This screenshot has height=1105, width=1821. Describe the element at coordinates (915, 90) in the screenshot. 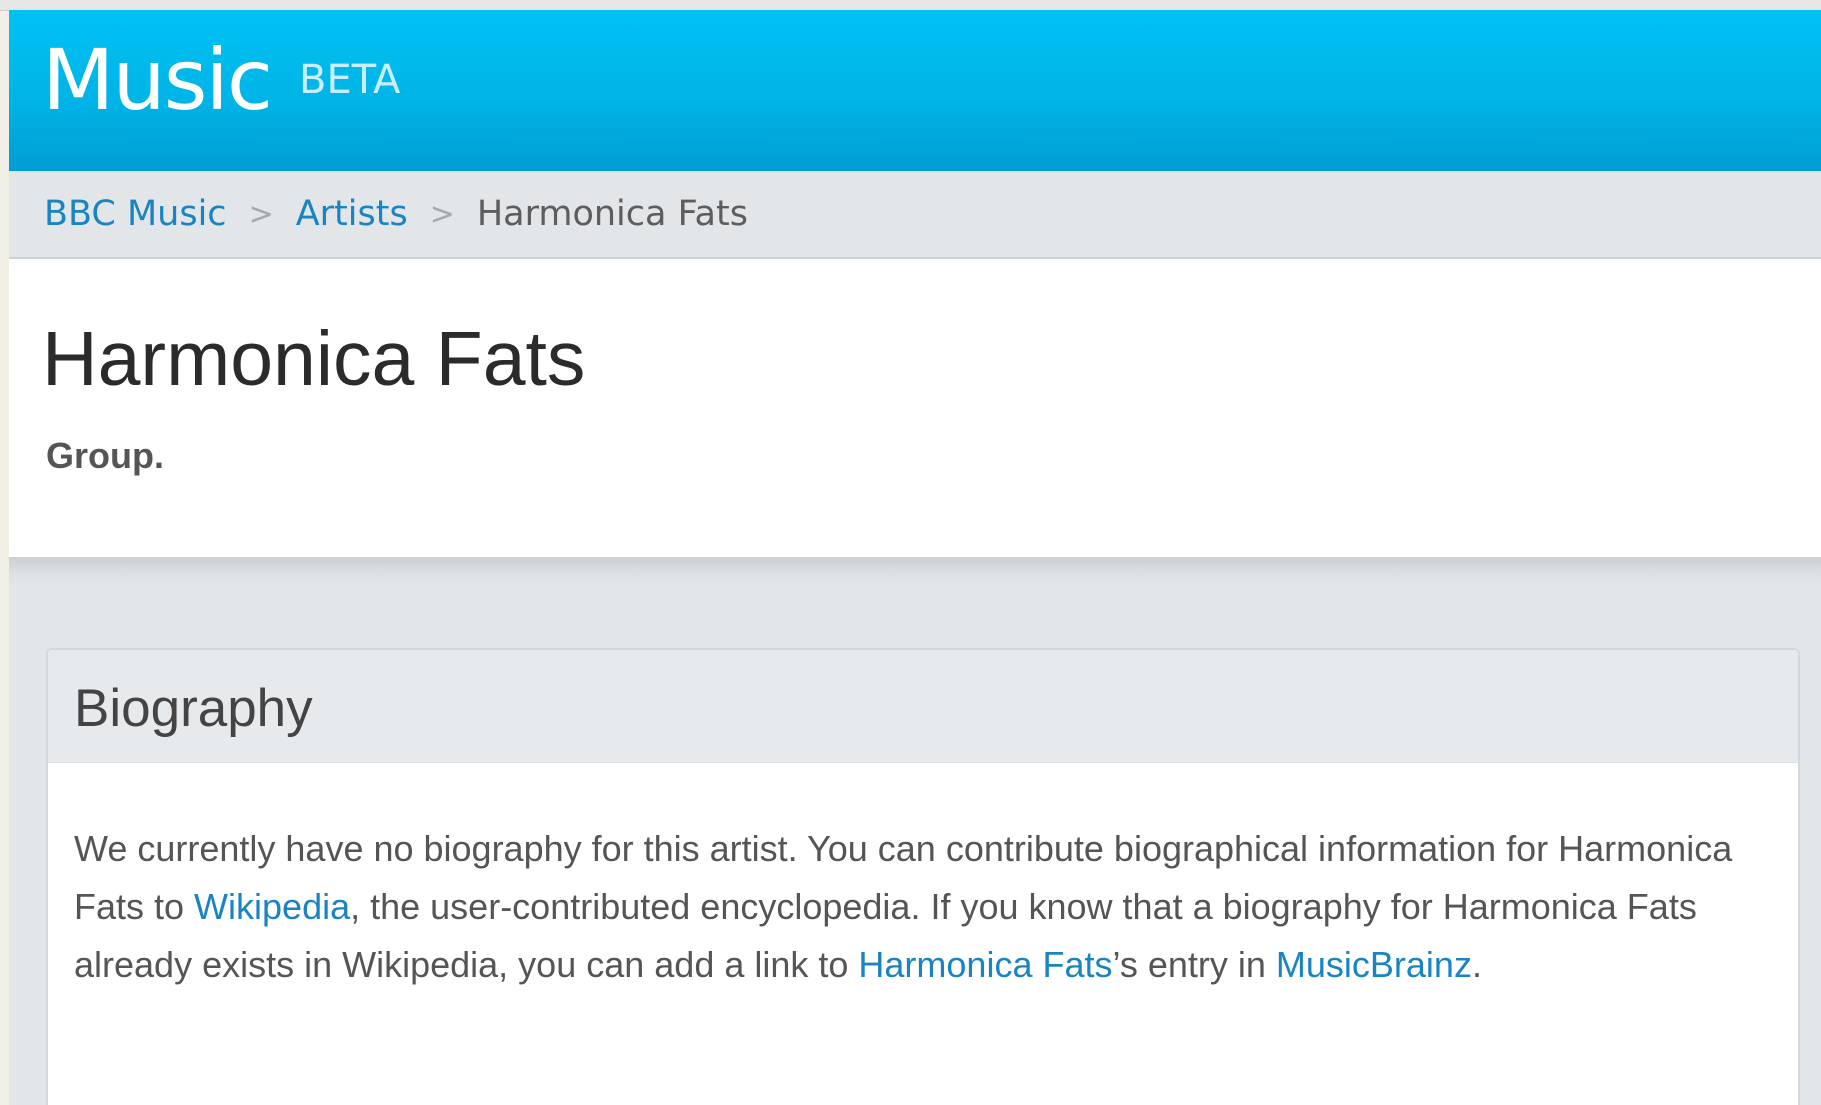

I see `masthead: Music BETA` at that location.